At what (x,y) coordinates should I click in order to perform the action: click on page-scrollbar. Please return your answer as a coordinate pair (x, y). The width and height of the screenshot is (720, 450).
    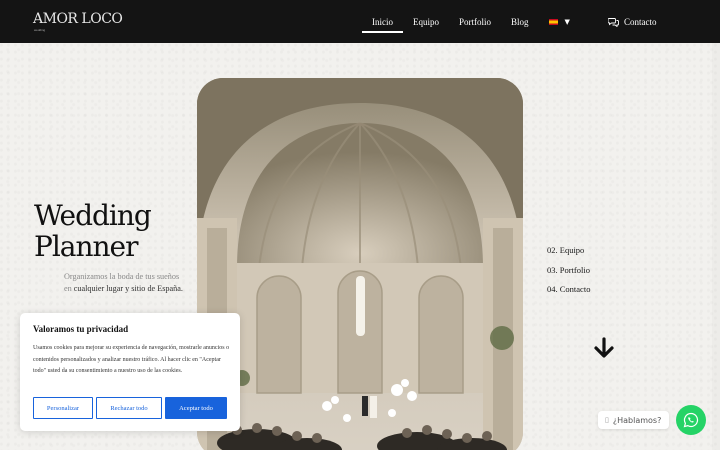
    Looking at the image, I should click on (716, 246).